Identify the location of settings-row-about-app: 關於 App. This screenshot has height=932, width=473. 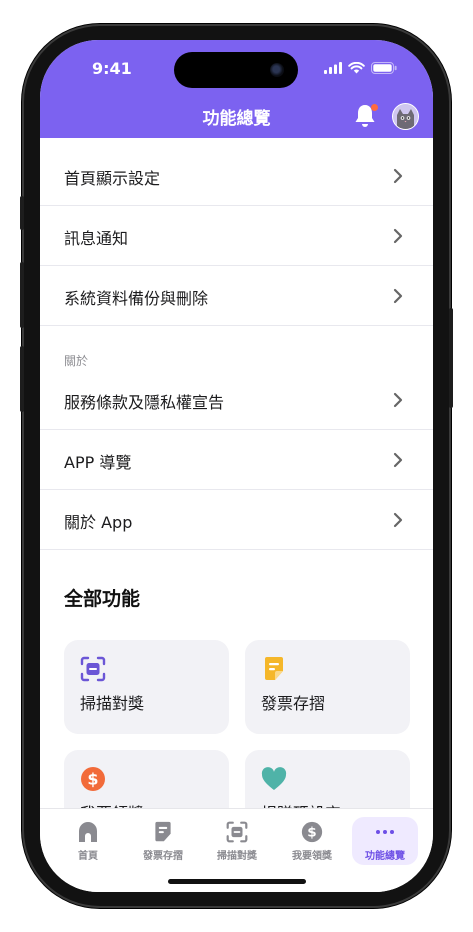
(236, 520).